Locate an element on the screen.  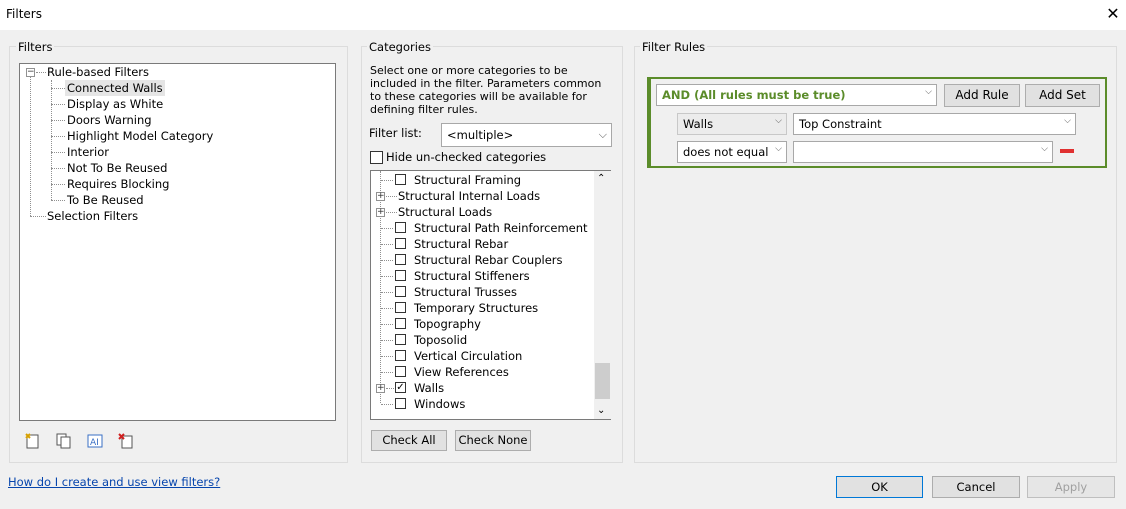
tree-root-rule-based: Rule-based Filters is located at coordinates (98, 72).